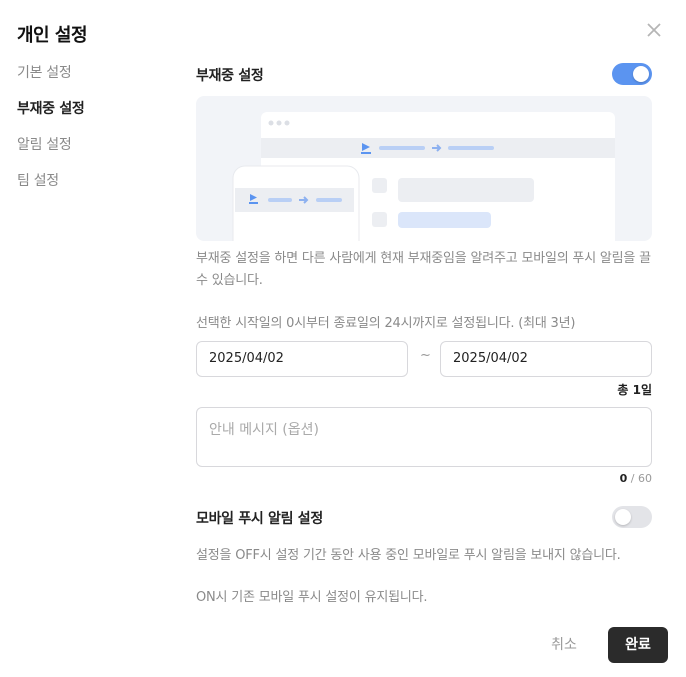 The height and width of the screenshot is (677, 686). Describe the element at coordinates (632, 517) in the screenshot. I see `mobile-push-toggle` at that location.